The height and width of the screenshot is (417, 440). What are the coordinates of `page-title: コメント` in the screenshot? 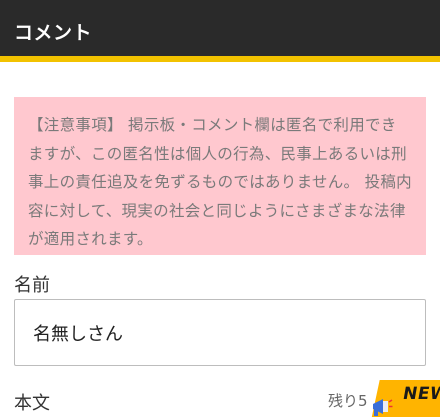 It's located at (53, 33).